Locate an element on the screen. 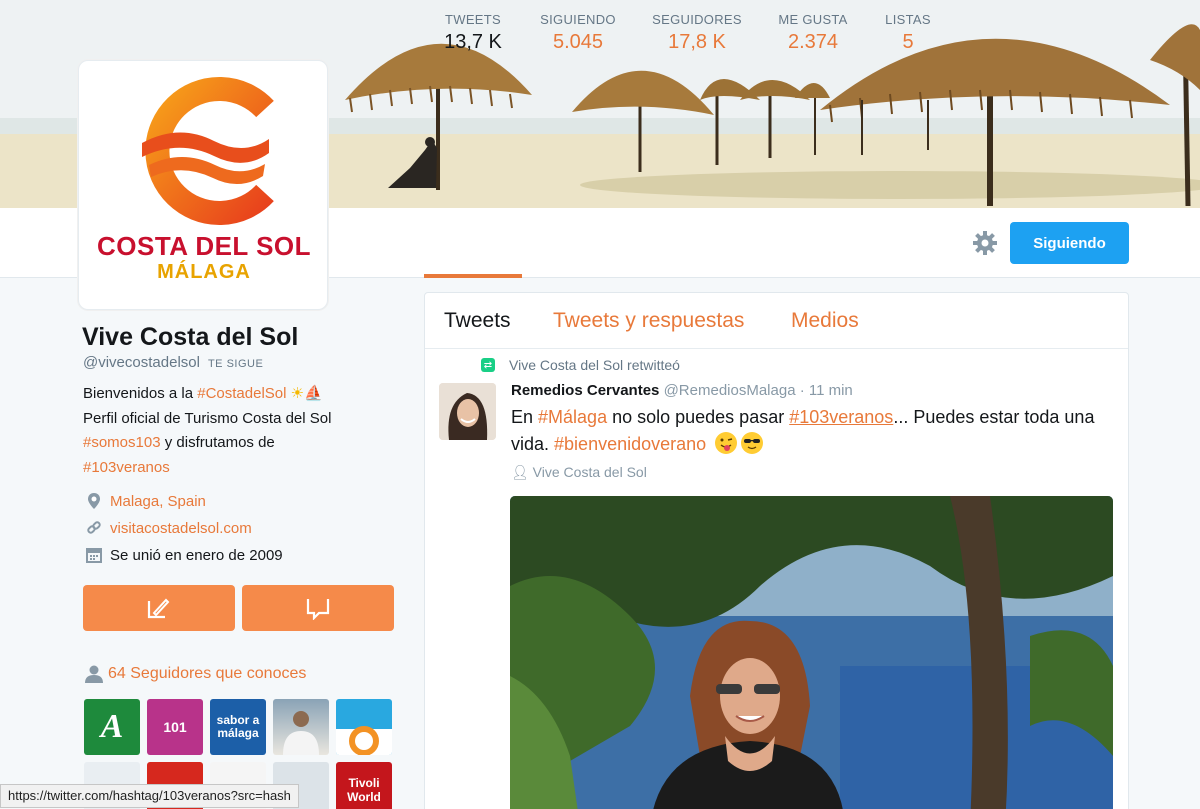 This screenshot has width=1200, height=809. stat-value: 17,8 K is located at coordinates (697, 42).